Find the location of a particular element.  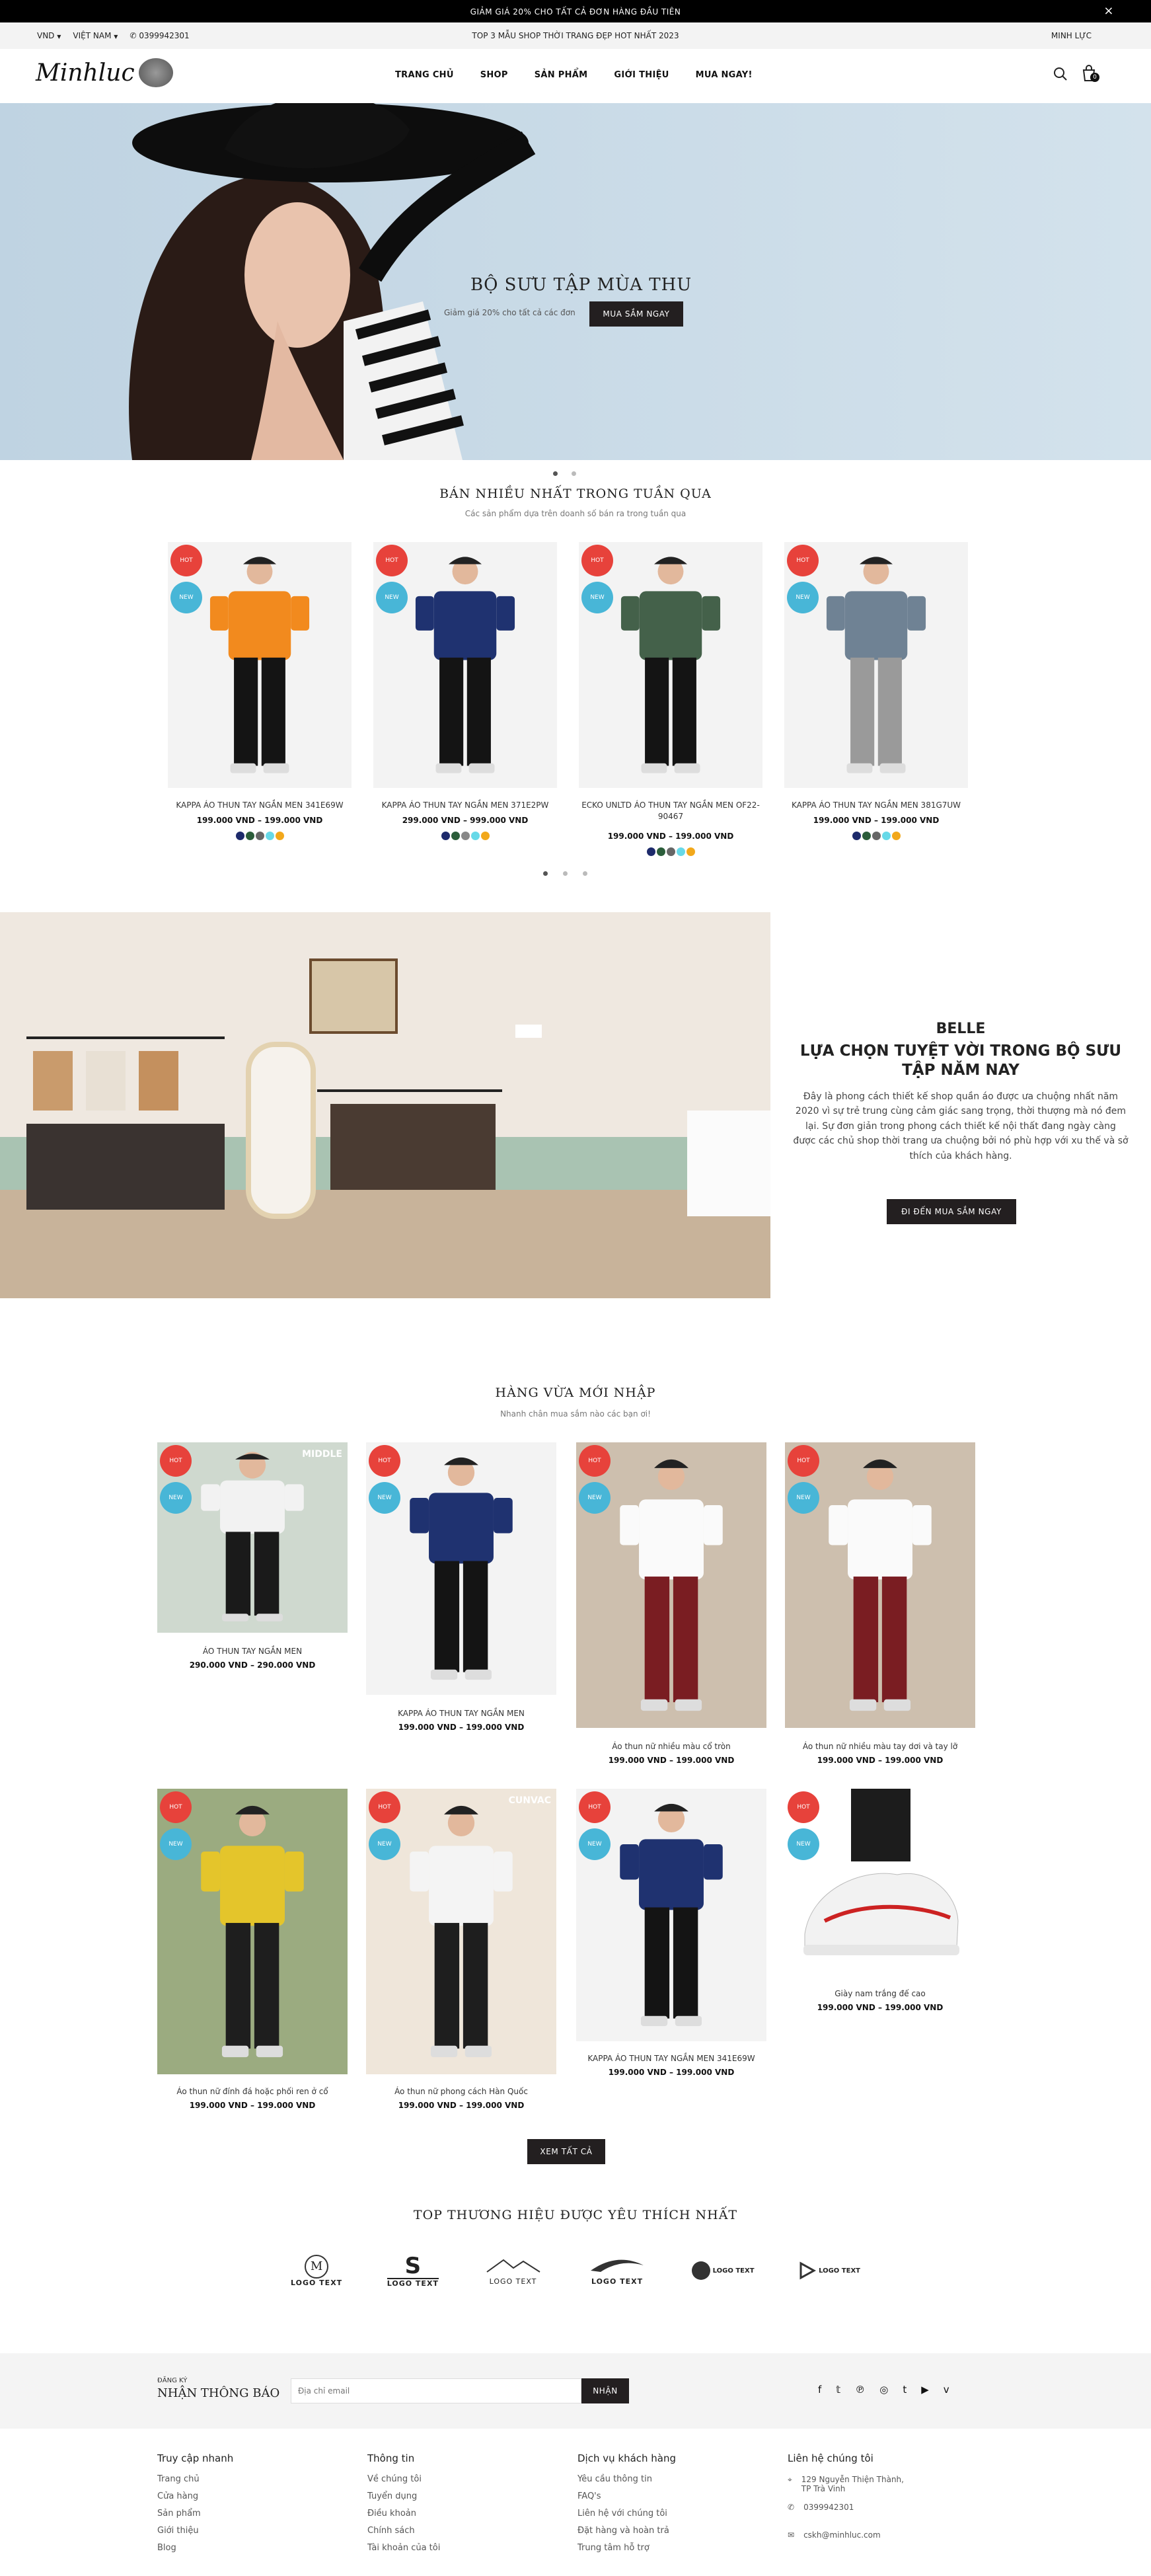

nav-products: SẢN PHẨM is located at coordinates (561, 75).